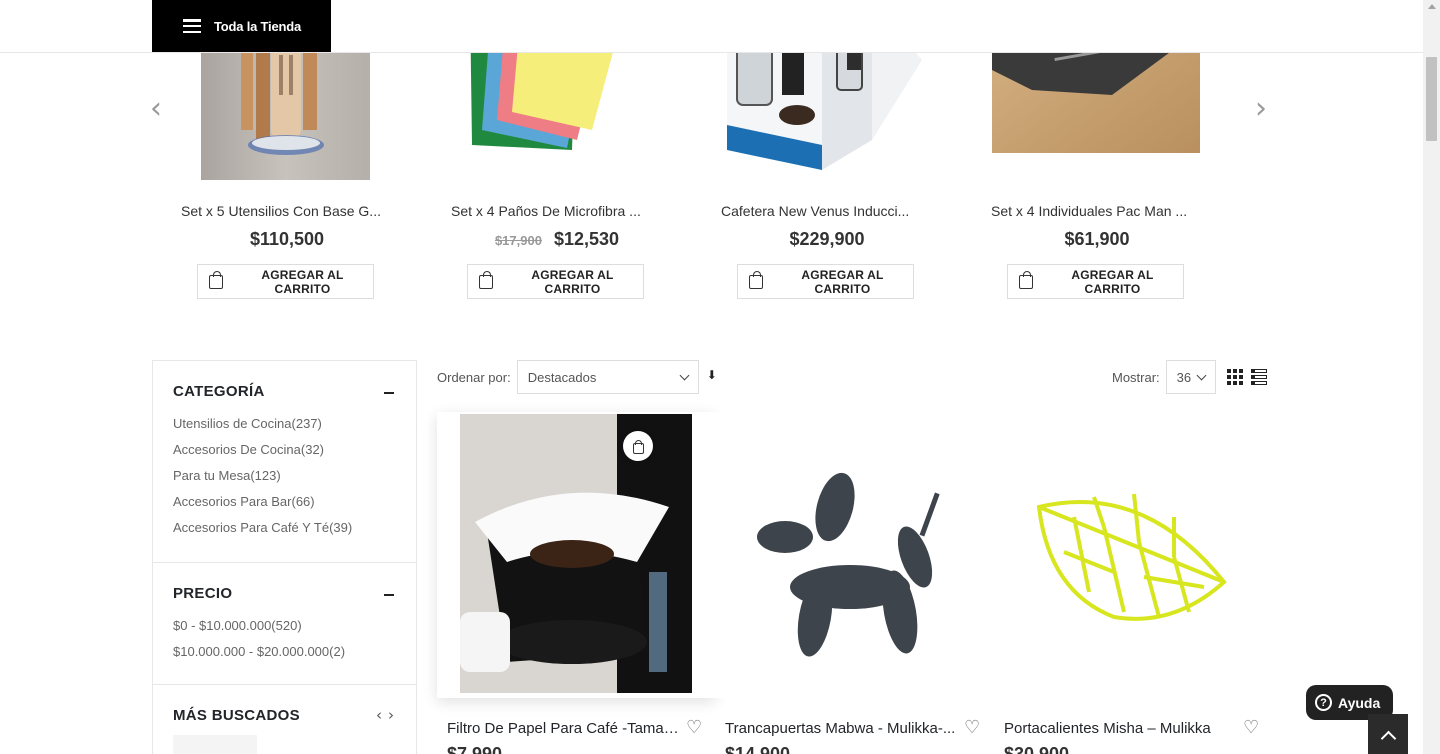  What do you see at coordinates (236, 715) in the screenshot?
I see `most-searched-title: MÁS BUSCADOS` at bounding box center [236, 715].